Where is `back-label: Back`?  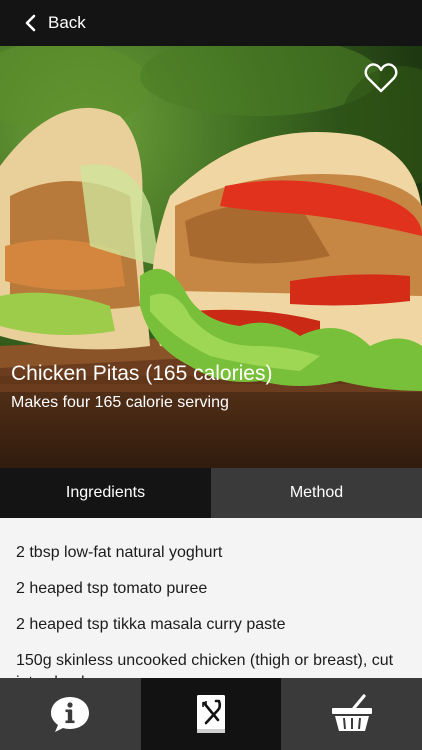
back-label: Back is located at coordinates (67, 22).